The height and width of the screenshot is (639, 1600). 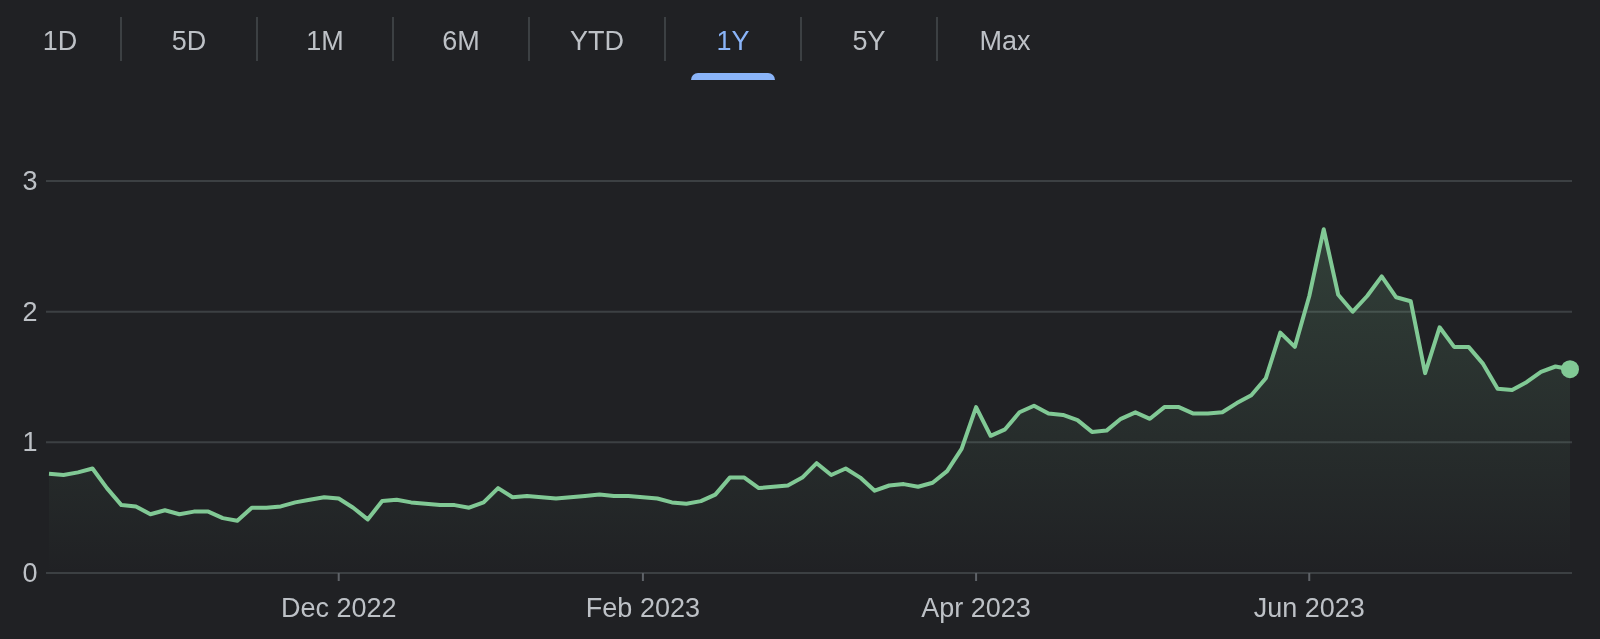 I want to click on range-tab: 5Y, so click(x=869, y=42).